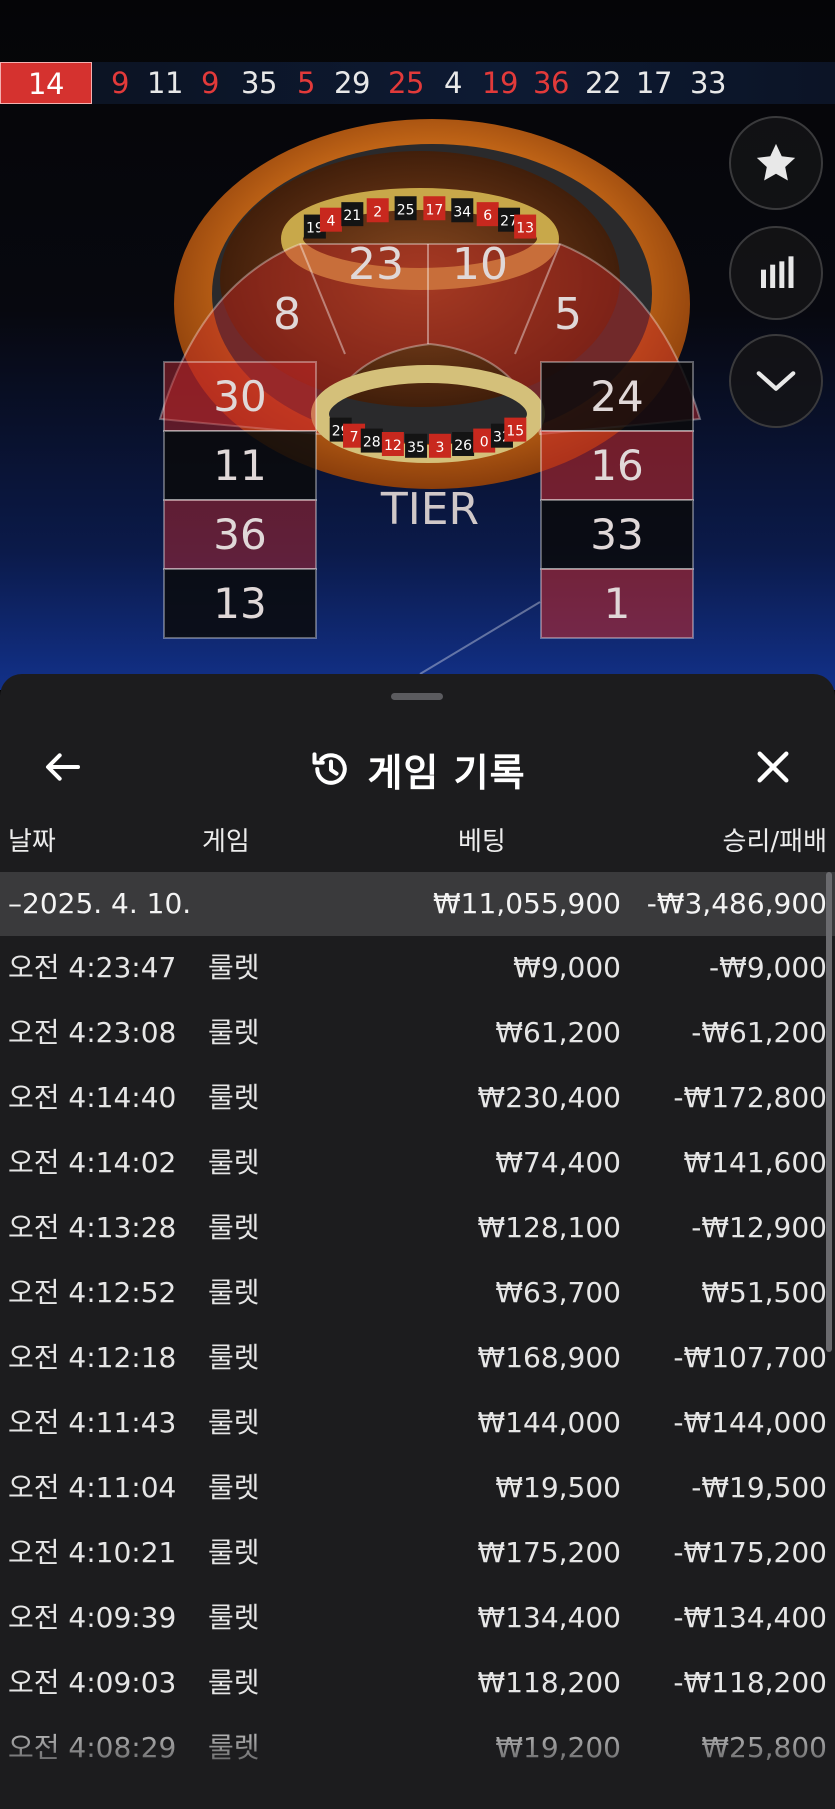 The image size is (835, 1809). What do you see at coordinates (372, 443) in the screenshot?
I see `wheel-pocket-number: 28` at bounding box center [372, 443].